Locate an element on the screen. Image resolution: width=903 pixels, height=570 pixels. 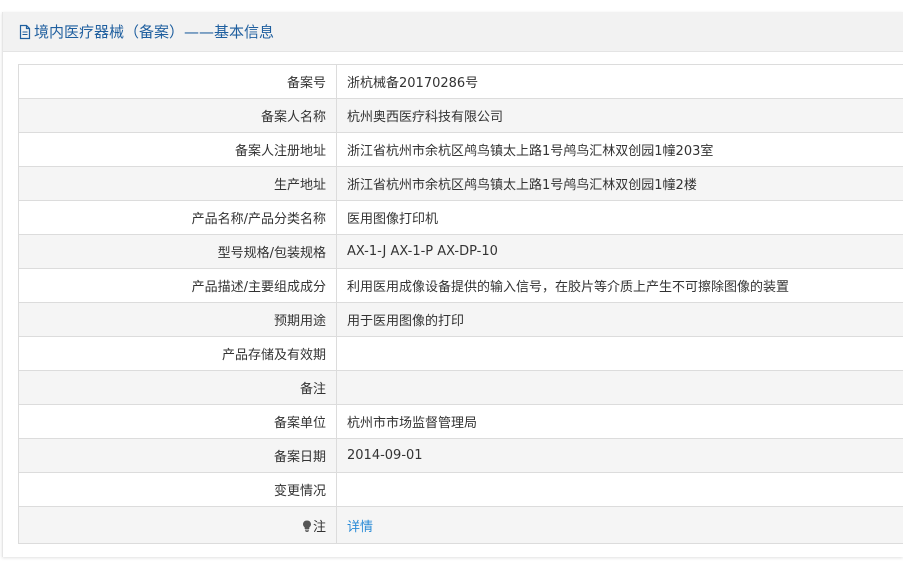
table-row: 备注 is located at coordinates (460, 387).